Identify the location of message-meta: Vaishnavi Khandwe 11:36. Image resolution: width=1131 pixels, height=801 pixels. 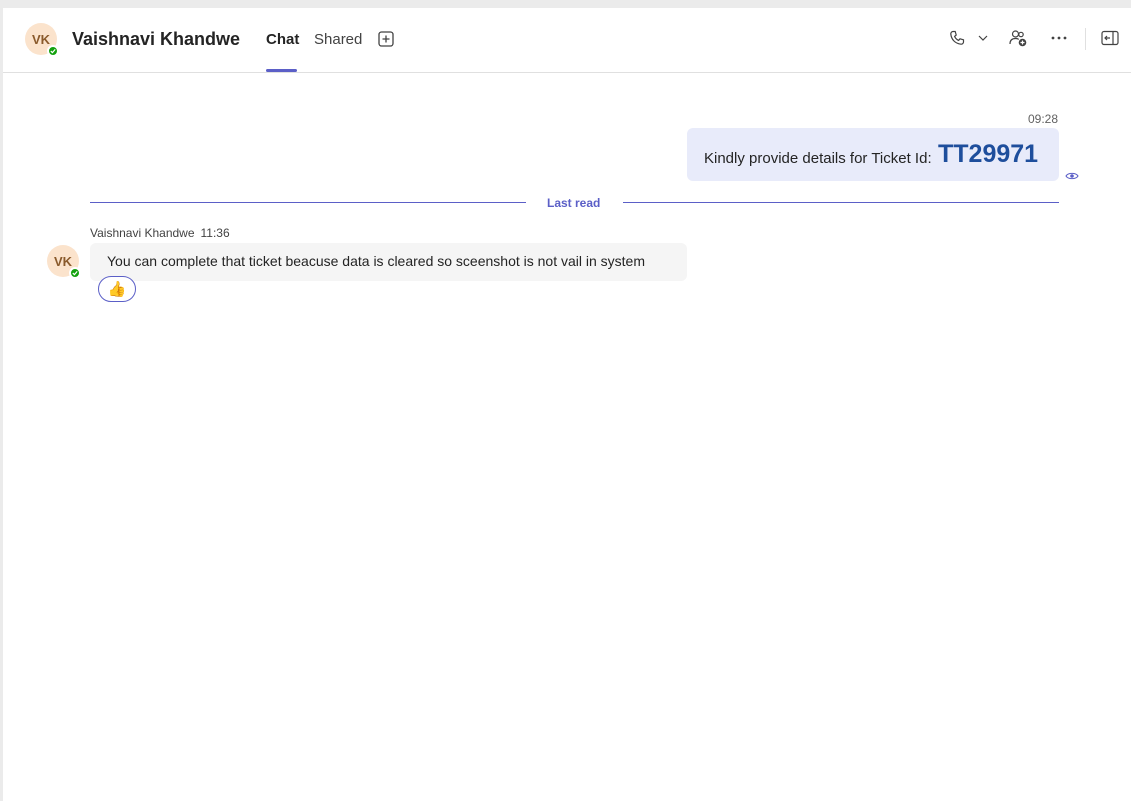
(160, 233).